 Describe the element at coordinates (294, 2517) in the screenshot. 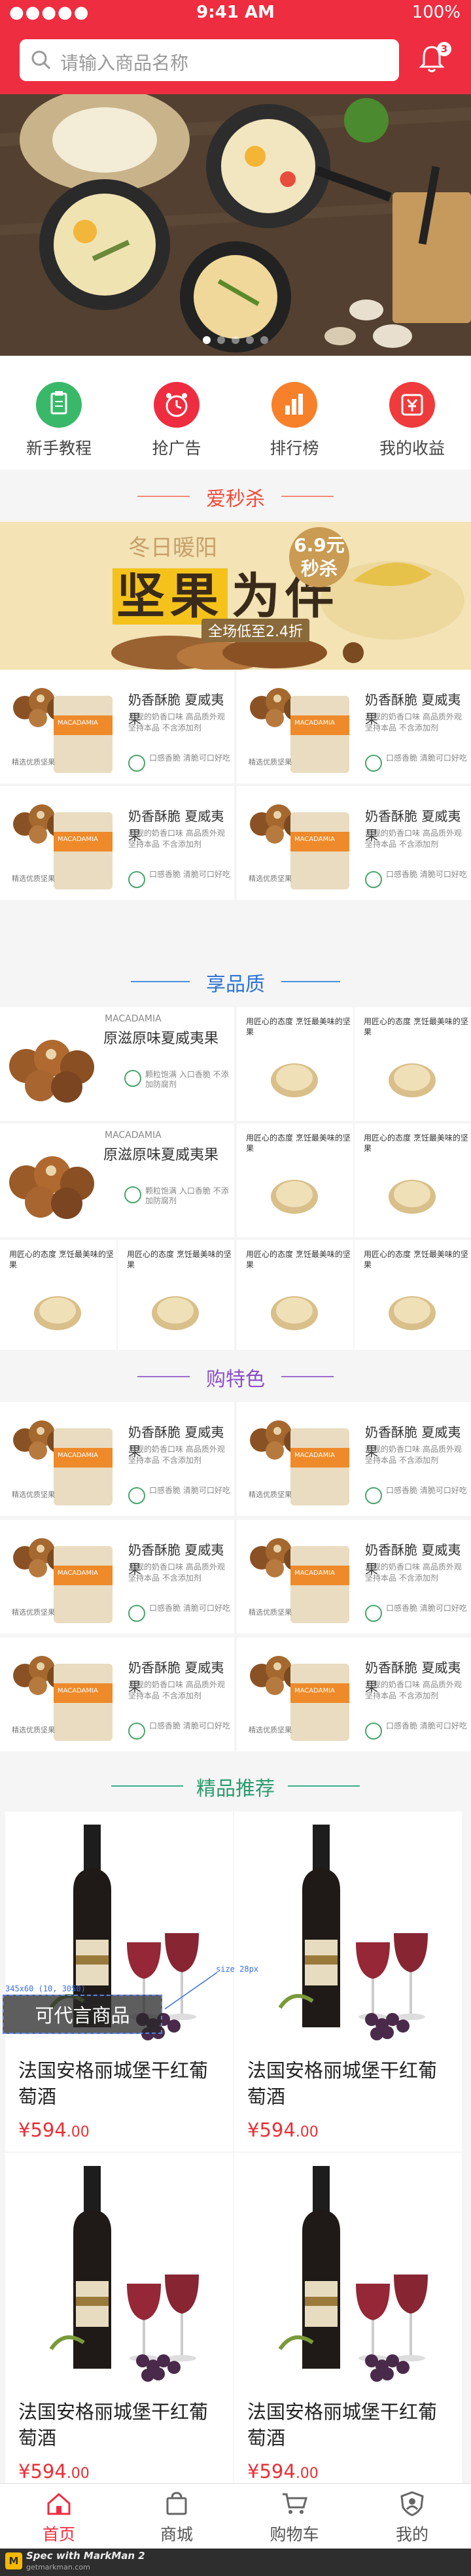

I see `tab-cart: 购物车` at that location.